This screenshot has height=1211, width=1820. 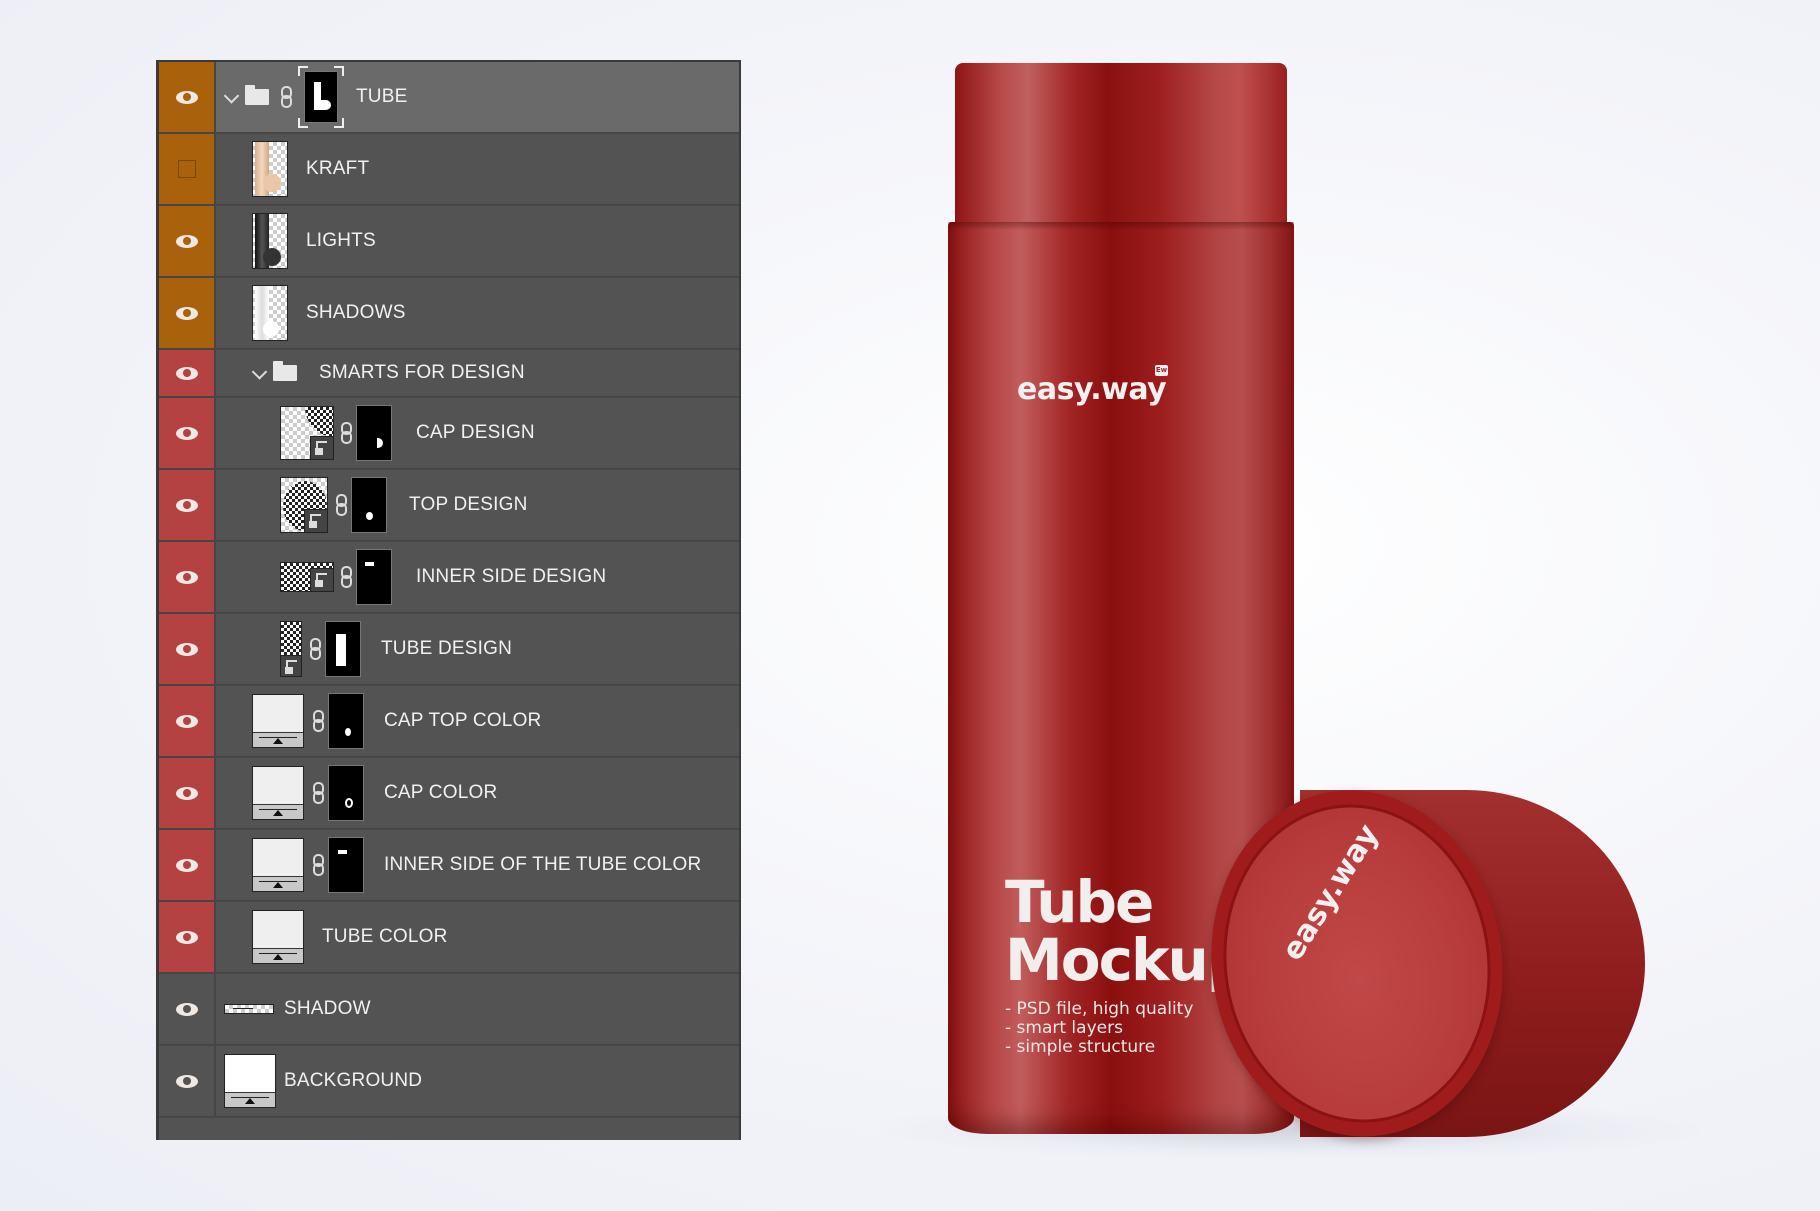 I want to click on headline: Tube Mockup, so click(x=1126, y=931).